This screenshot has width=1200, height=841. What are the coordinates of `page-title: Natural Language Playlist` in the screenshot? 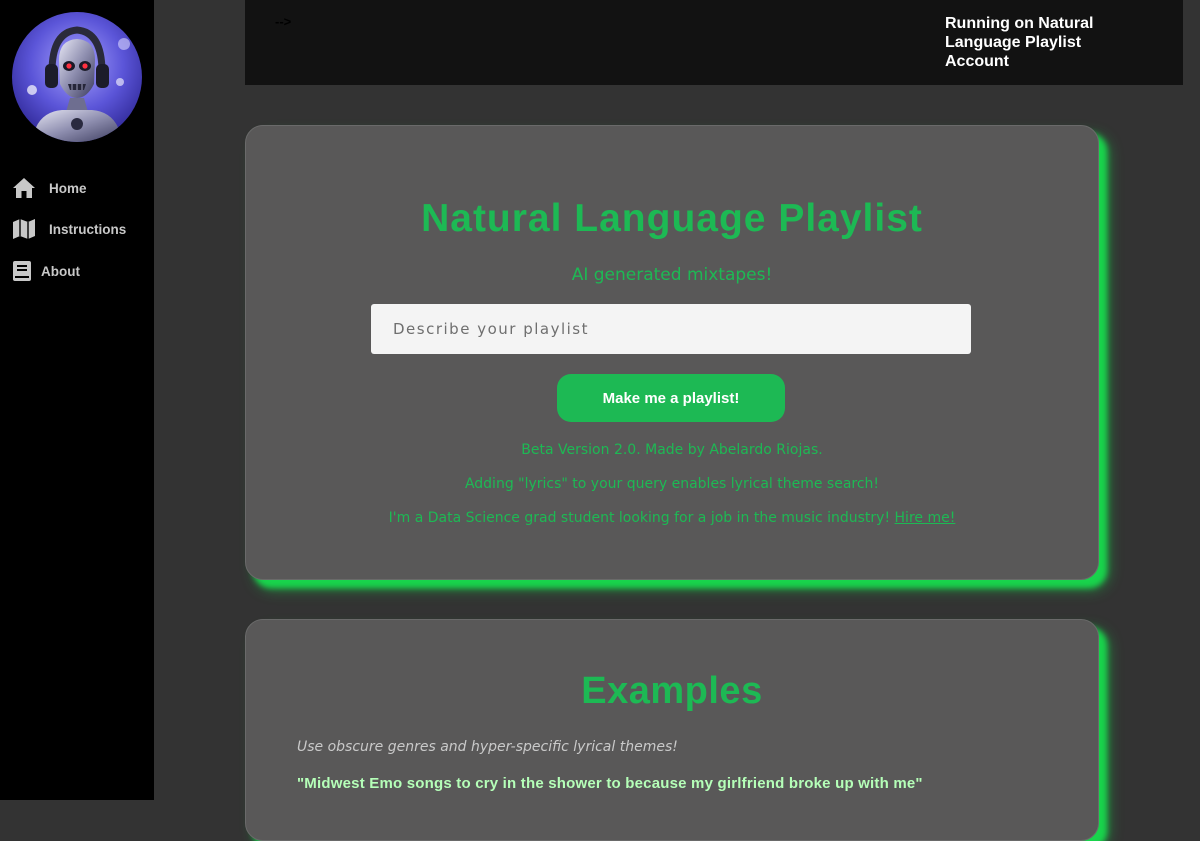 It's located at (672, 218).